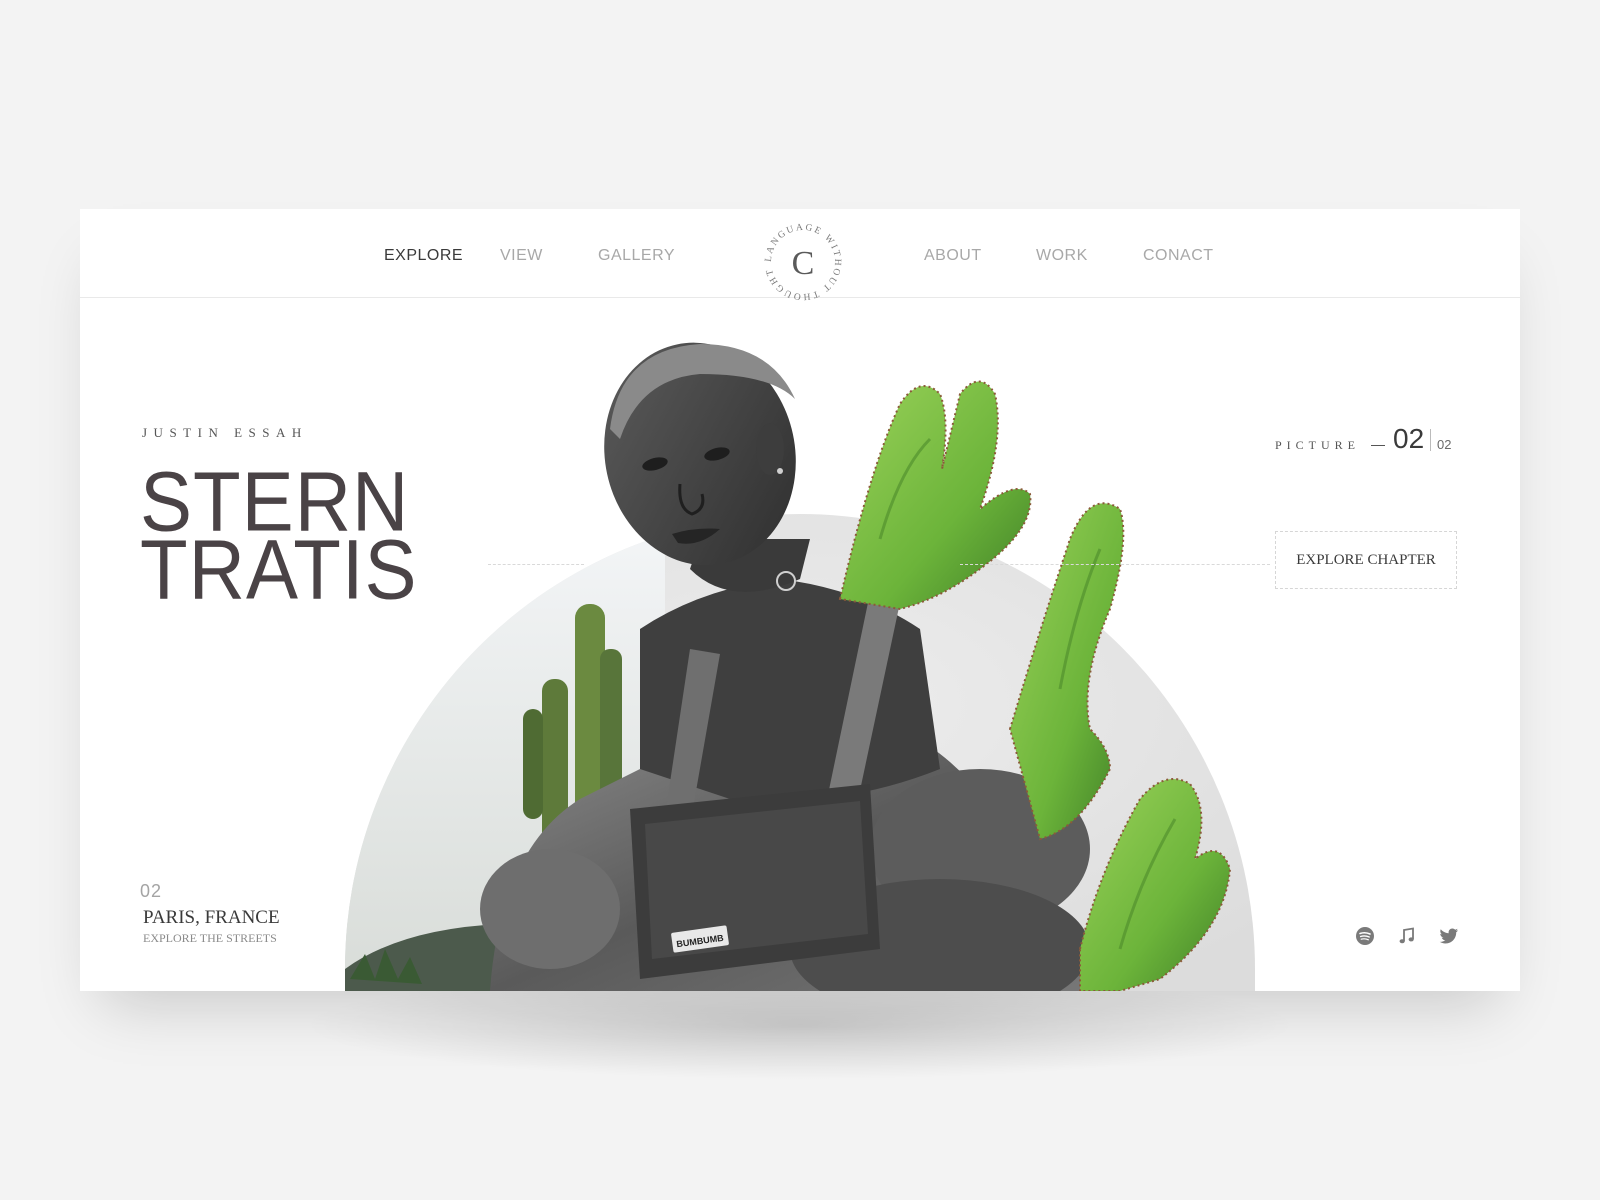 The image size is (1600, 1200). Describe the element at coordinates (151, 891) in the screenshot. I see `location-number: 02` at that location.